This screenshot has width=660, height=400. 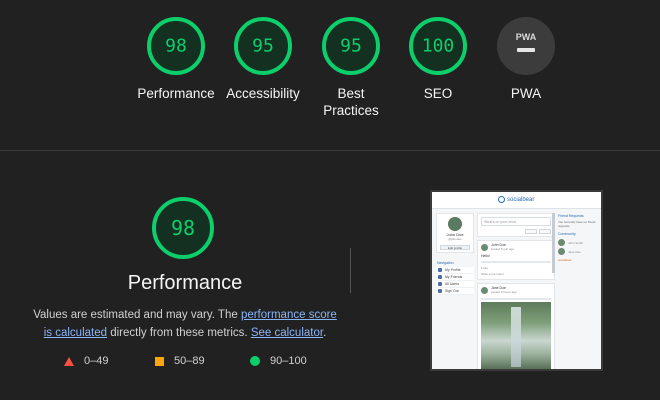 I want to click on thumb-profile-sub: @johndoe, so click(x=455, y=239).